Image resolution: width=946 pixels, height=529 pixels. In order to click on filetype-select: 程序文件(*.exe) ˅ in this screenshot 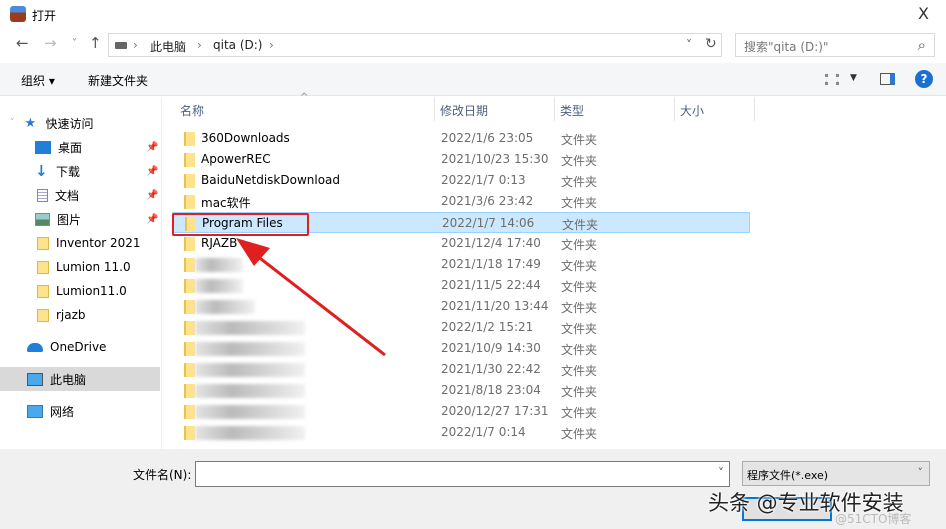, I will do `click(836, 473)`.